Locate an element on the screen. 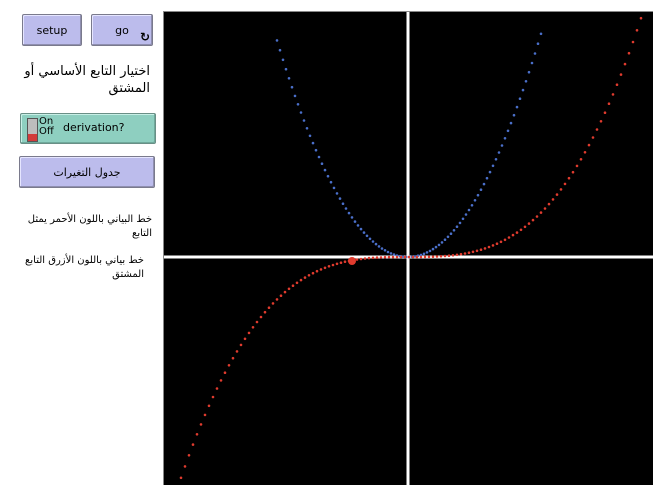  derivation-switch: On Off derivation? is located at coordinates (88, 128).